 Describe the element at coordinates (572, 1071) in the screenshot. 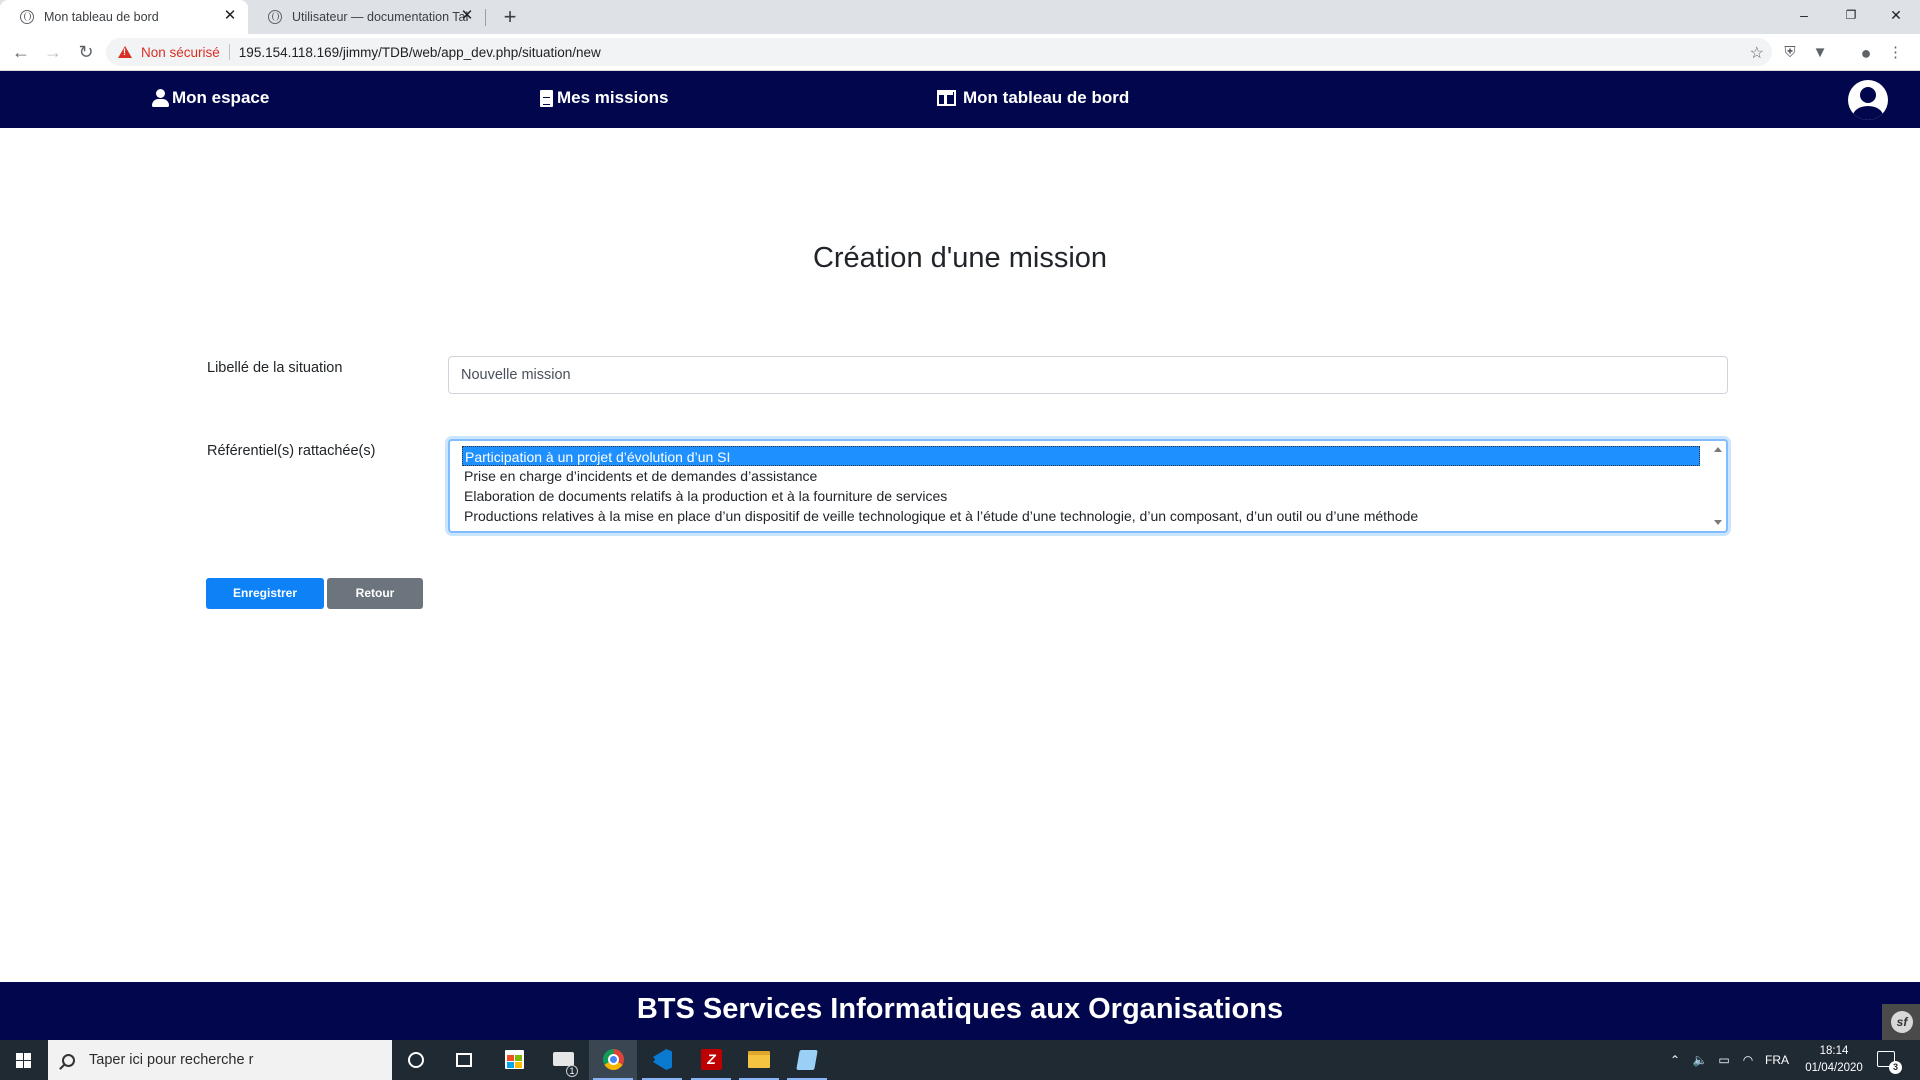

I see `mail-badge: 1` at that location.